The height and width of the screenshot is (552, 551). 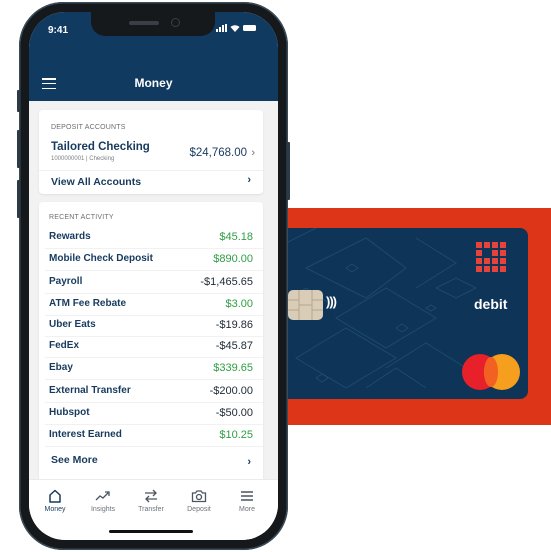 What do you see at coordinates (55, 496) in the screenshot?
I see `home-icon` at bounding box center [55, 496].